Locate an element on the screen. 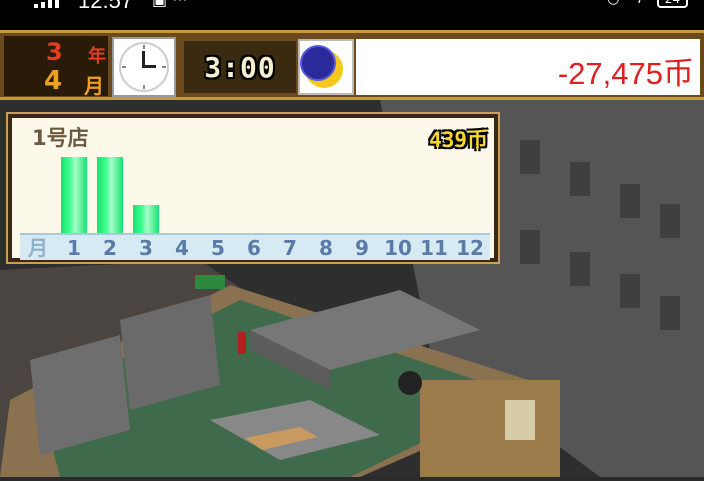 The width and height of the screenshot is (704, 481). month-tick: 5 is located at coordinates (218, 248).